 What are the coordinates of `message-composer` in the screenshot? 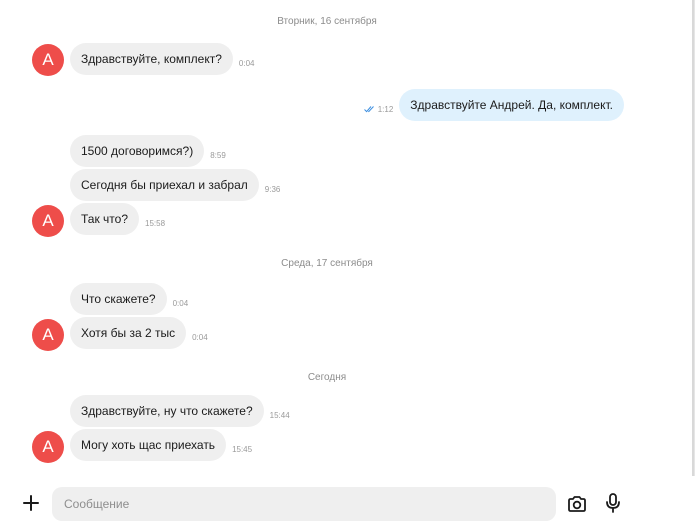 It's located at (348, 502).